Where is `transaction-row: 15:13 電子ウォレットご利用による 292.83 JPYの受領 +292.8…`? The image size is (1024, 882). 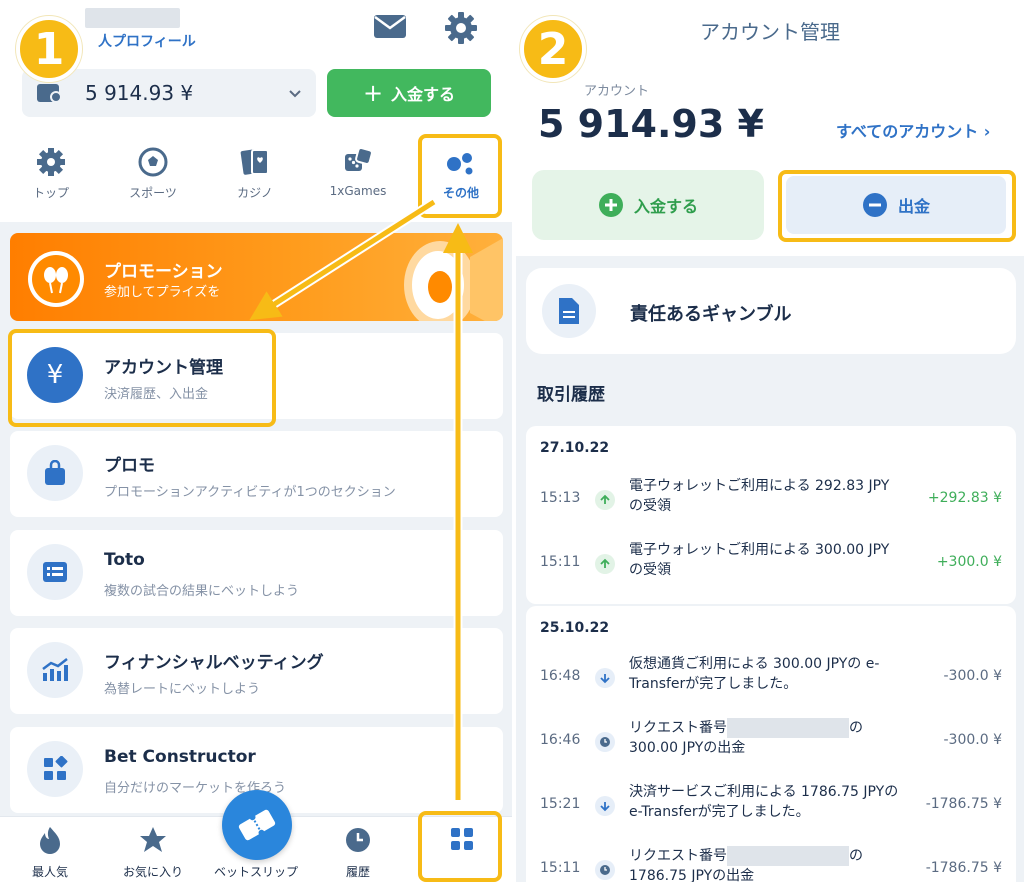 transaction-row: 15:13 電子ウォレットご利用による 292.83 JPYの受領 +292.8… is located at coordinates (771, 500).